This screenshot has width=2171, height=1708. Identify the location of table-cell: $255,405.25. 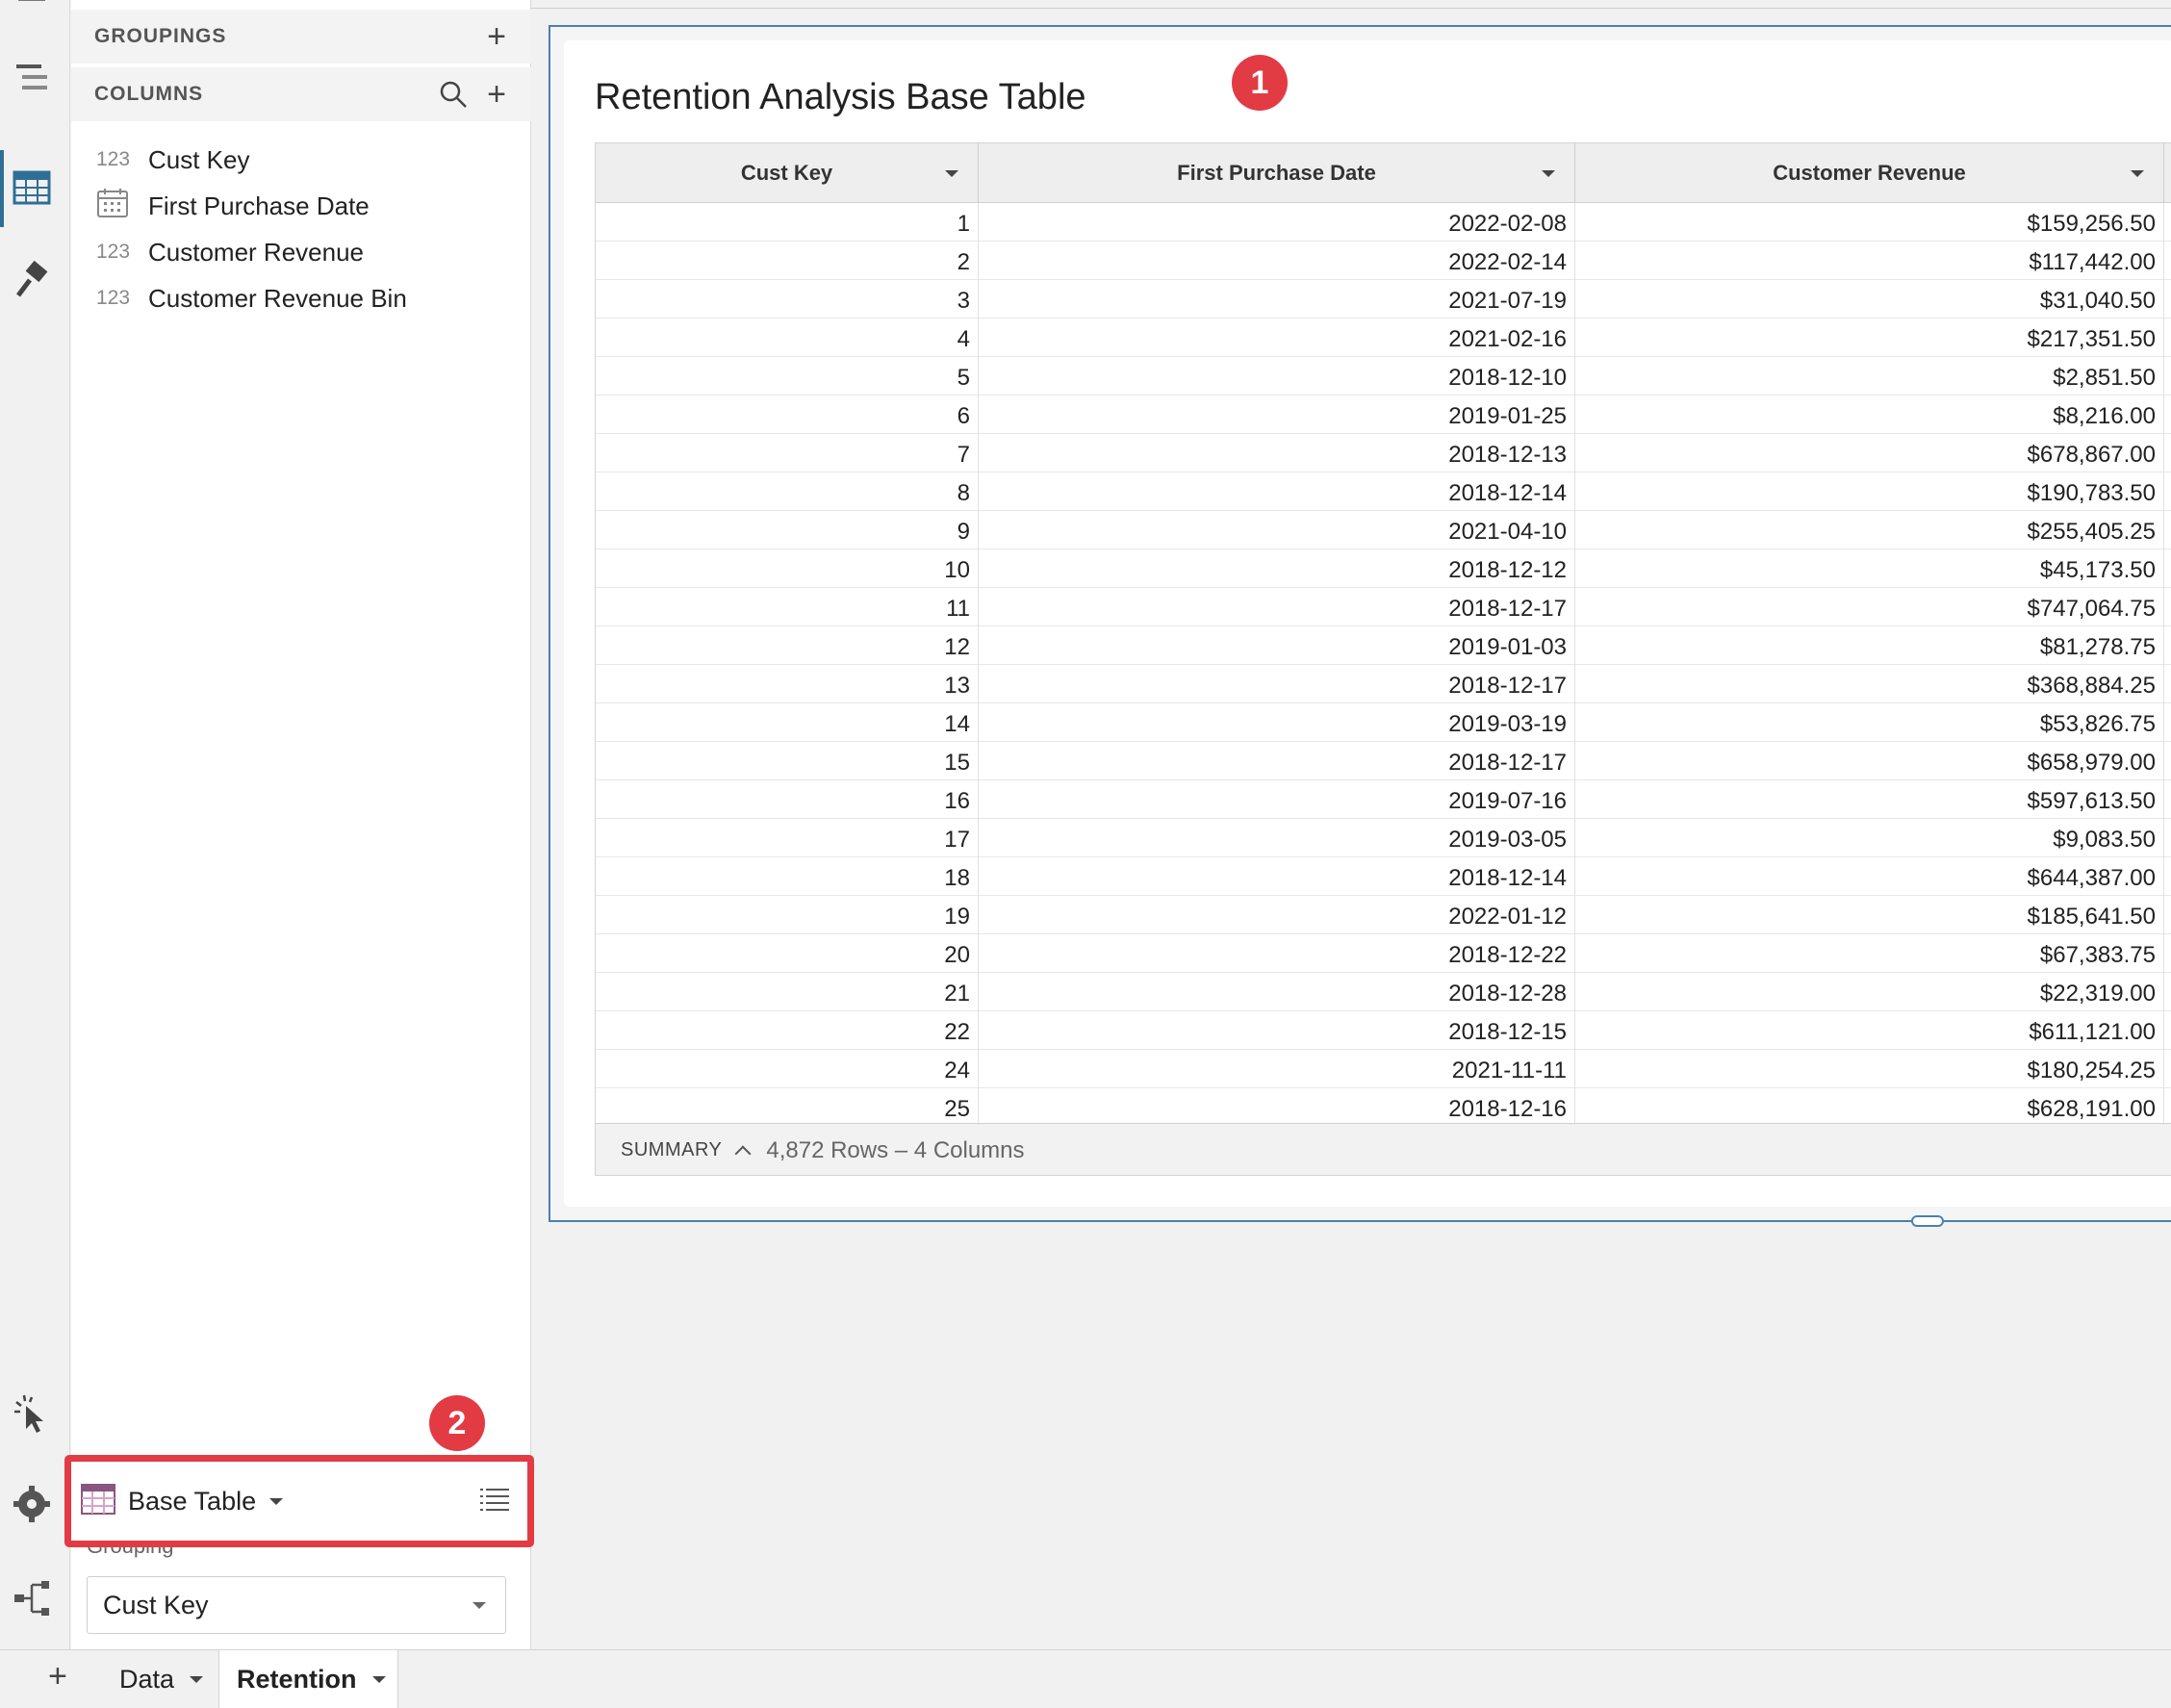
(1869, 530).